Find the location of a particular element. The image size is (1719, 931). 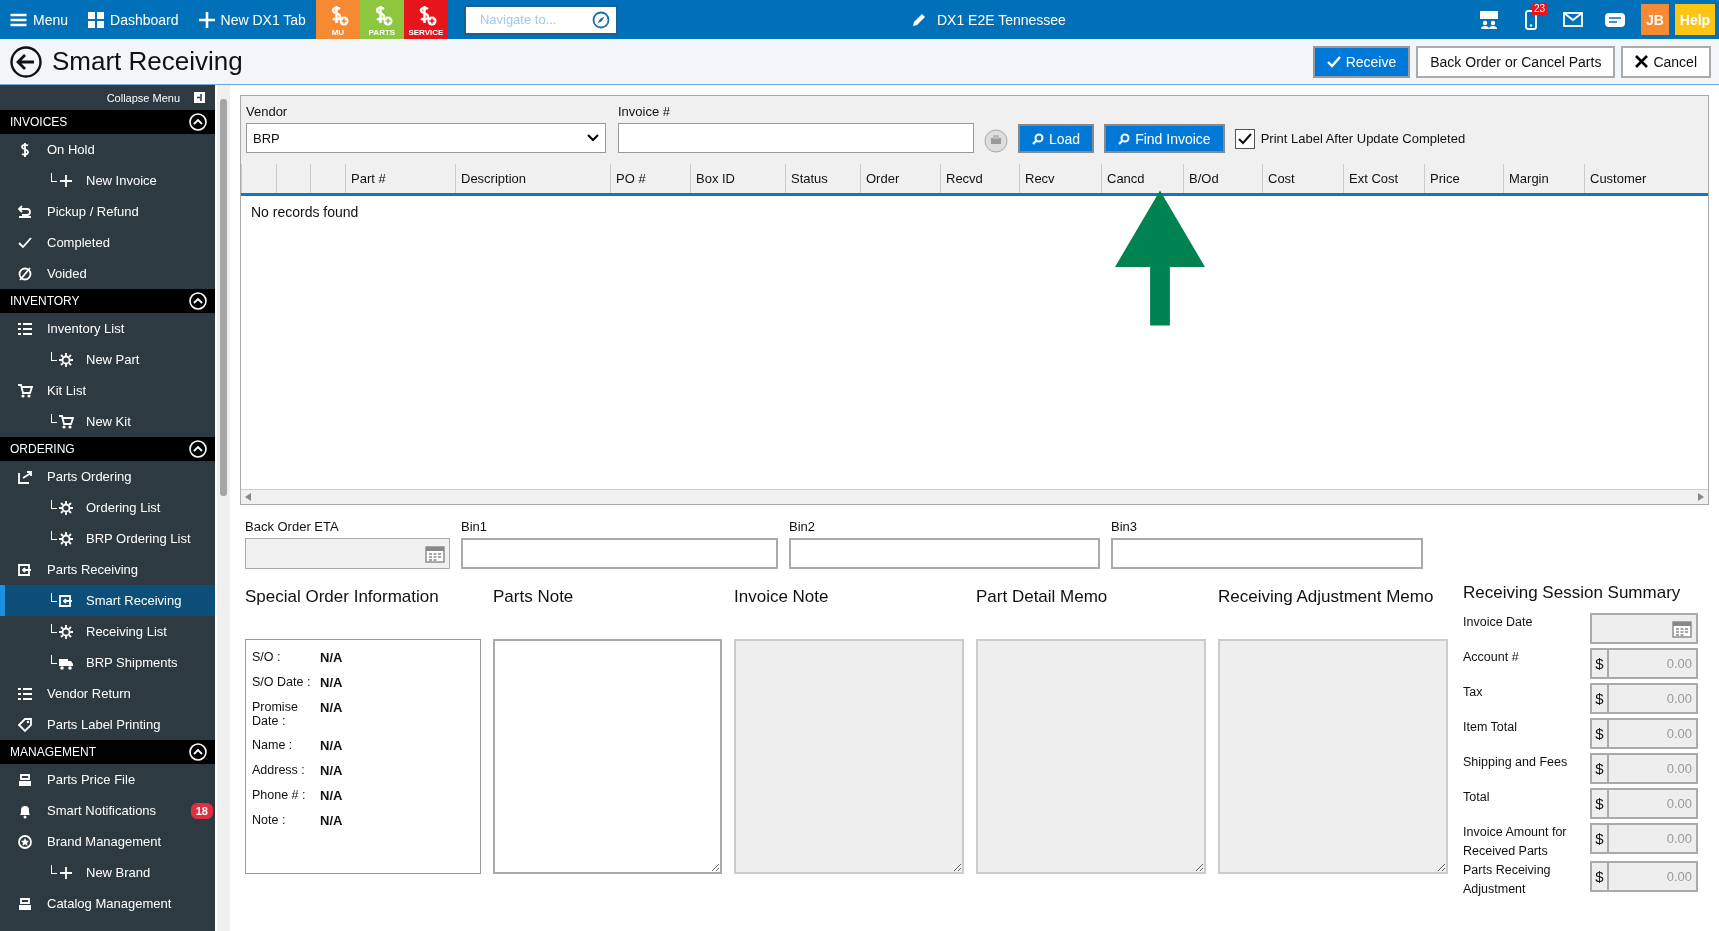

load-button: Load is located at coordinates (1056, 138).